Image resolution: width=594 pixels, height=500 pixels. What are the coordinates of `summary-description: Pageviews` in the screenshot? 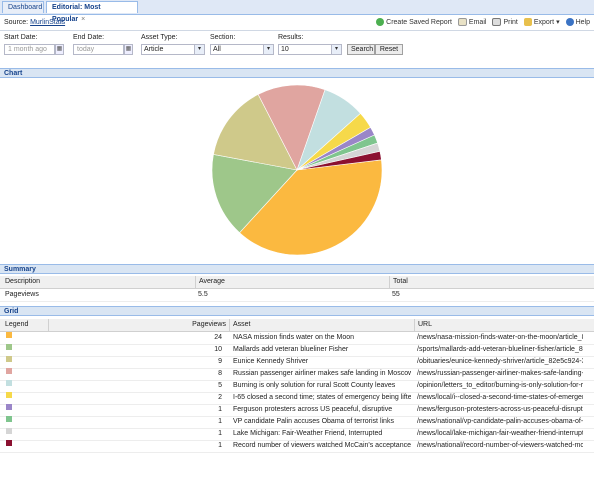 It's located at (22, 294).